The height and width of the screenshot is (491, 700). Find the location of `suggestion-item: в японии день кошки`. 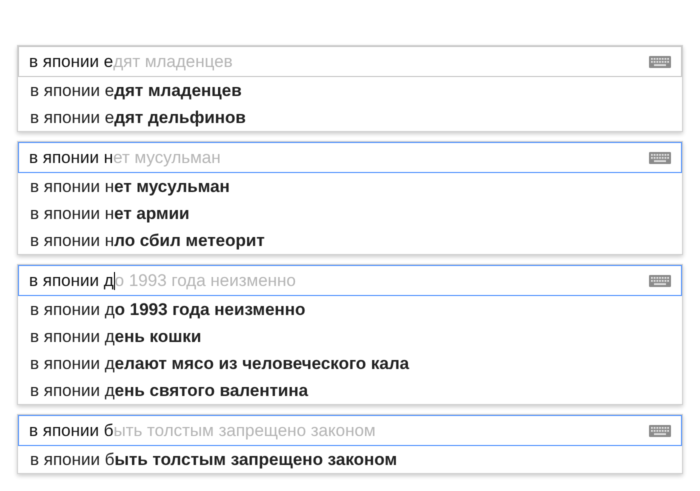

suggestion-item: в японии день кошки is located at coordinates (350, 336).